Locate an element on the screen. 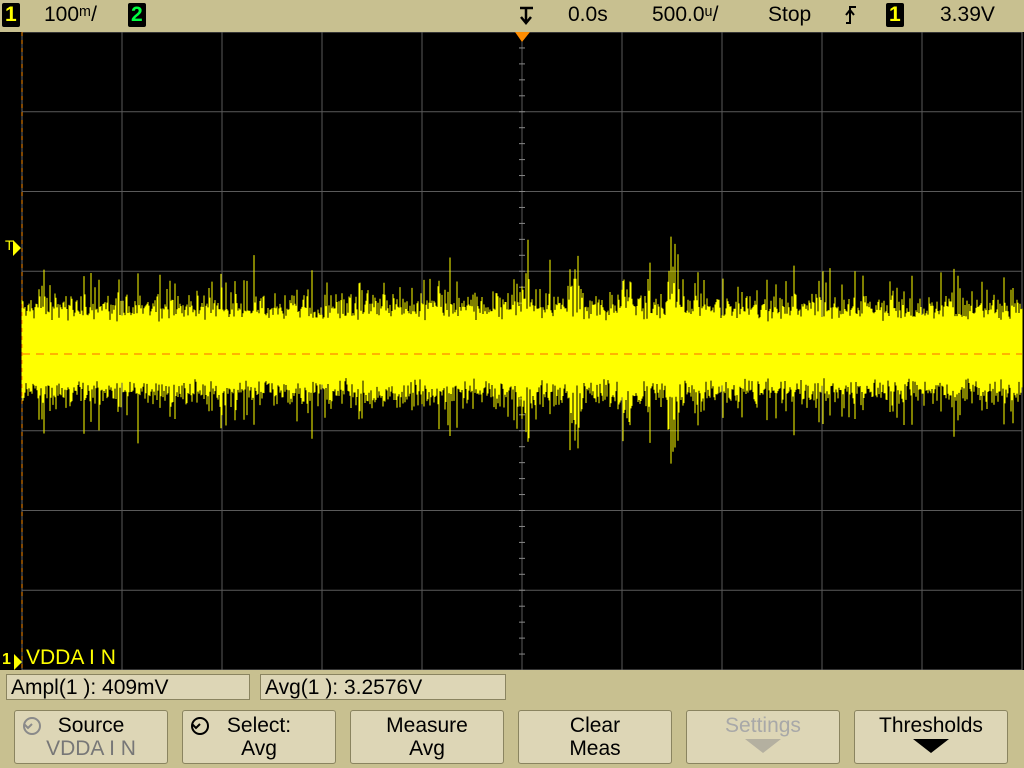  channel1-ground-arrow is located at coordinates (18, 662).